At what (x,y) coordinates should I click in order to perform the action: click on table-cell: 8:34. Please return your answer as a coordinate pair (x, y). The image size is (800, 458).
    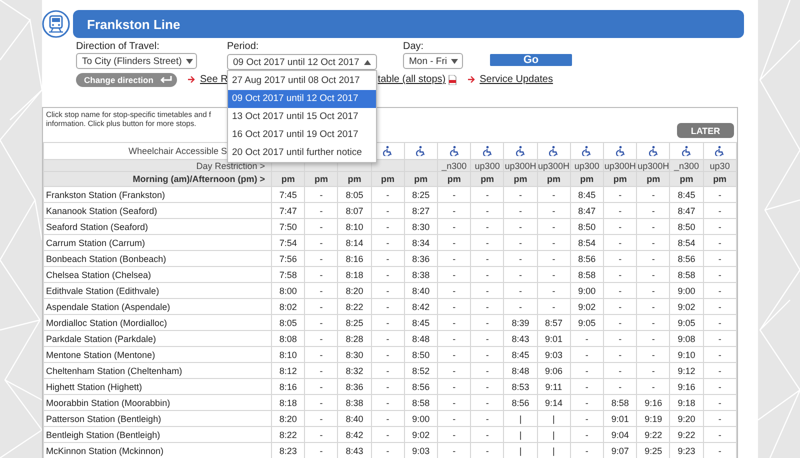
    Looking at the image, I should click on (421, 242).